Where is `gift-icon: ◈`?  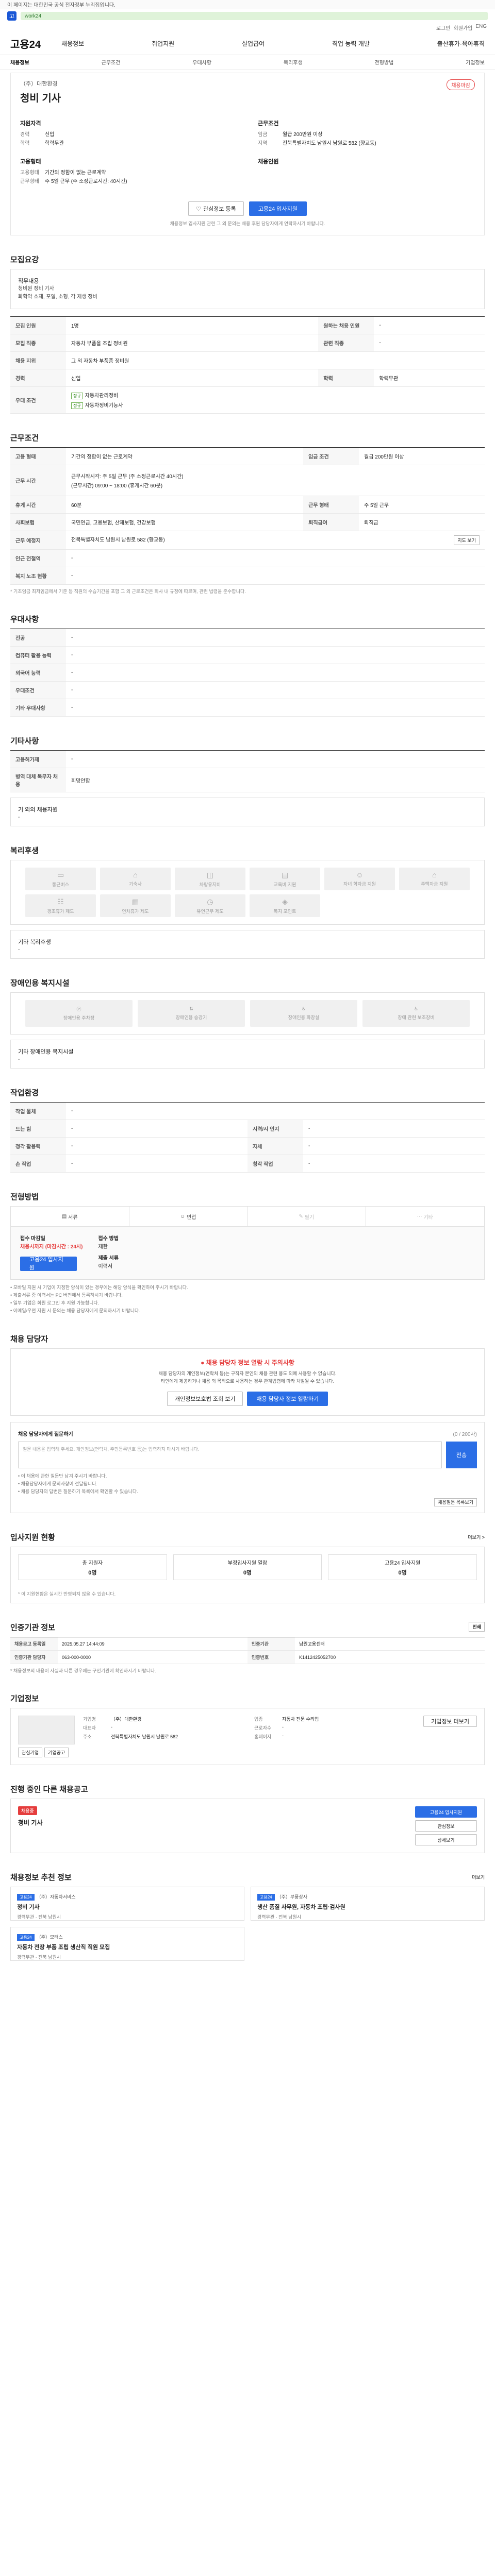 gift-icon: ◈ is located at coordinates (285, 901).